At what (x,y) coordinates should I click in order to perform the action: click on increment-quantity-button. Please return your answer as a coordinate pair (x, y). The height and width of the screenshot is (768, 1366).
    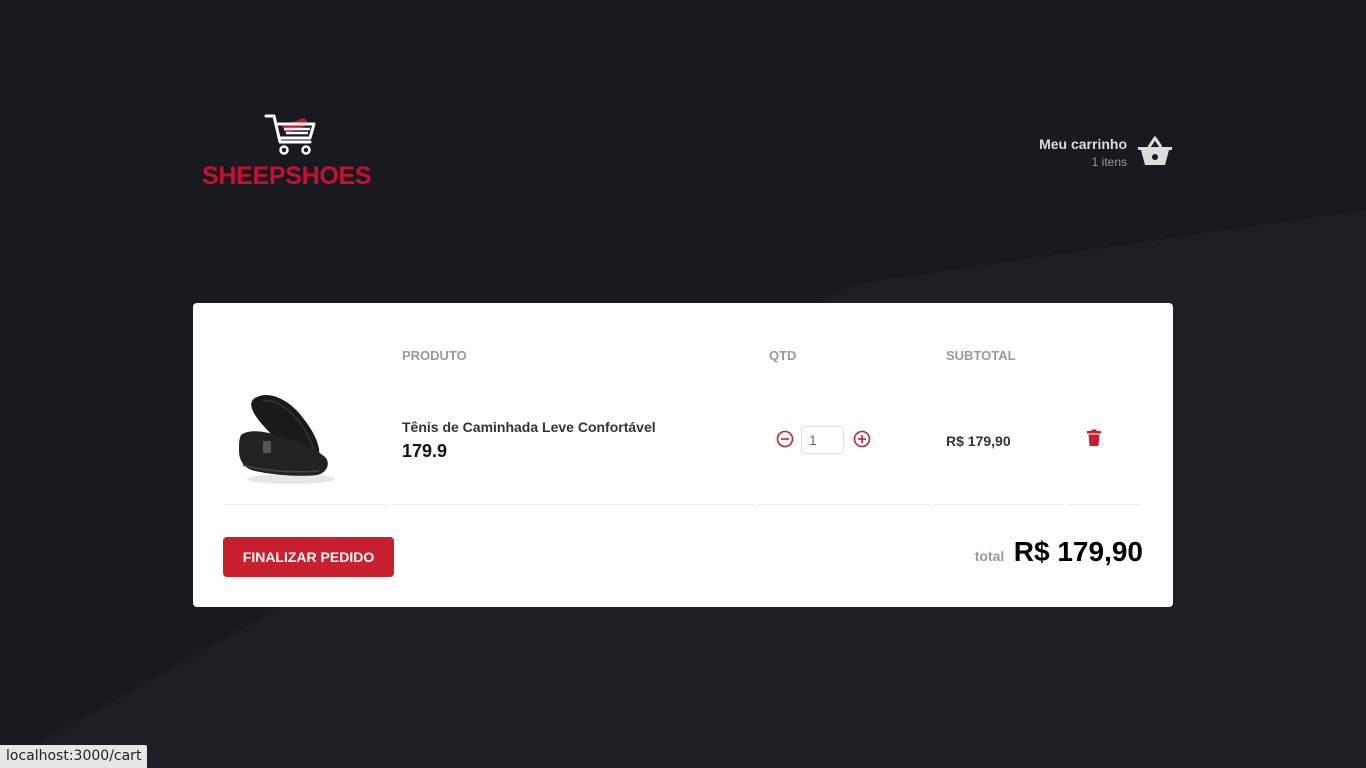
    Looking at the image, I should click on (862, 439).